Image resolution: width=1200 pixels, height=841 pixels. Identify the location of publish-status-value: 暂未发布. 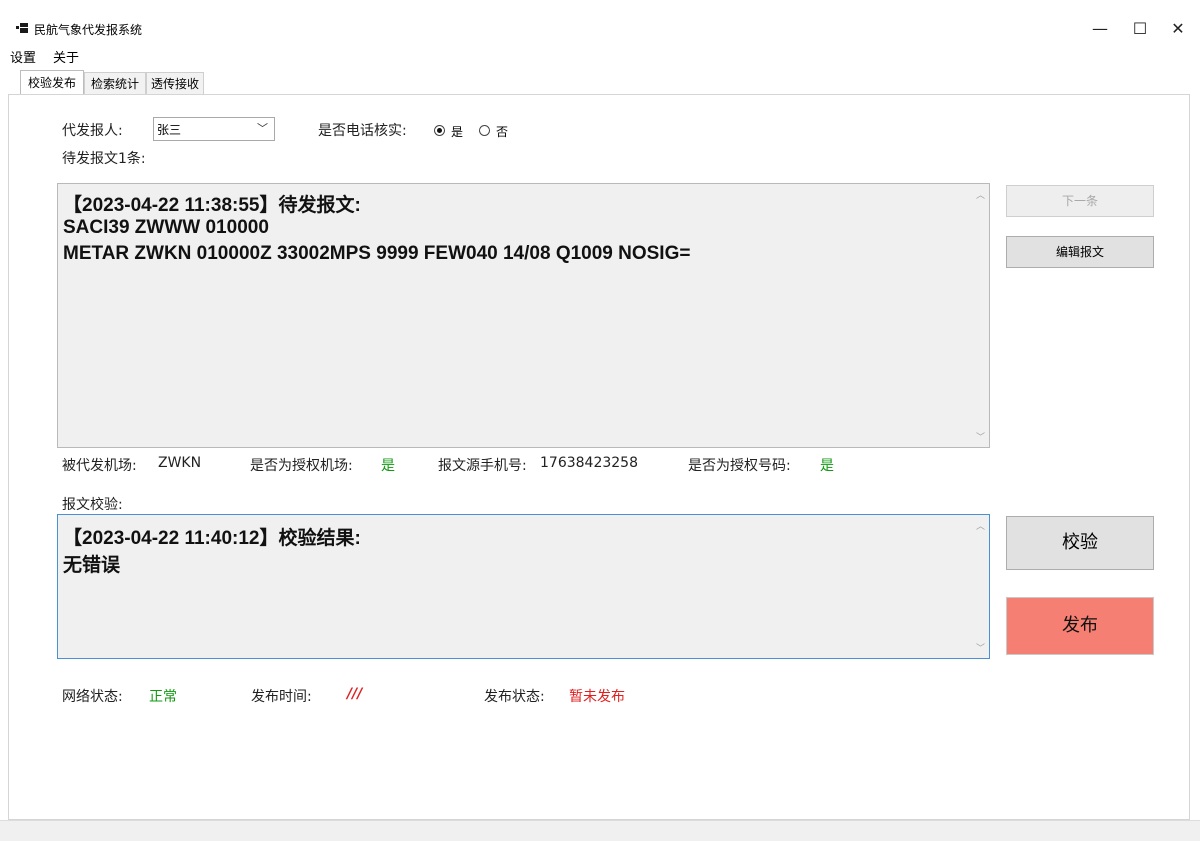
(597, 697).